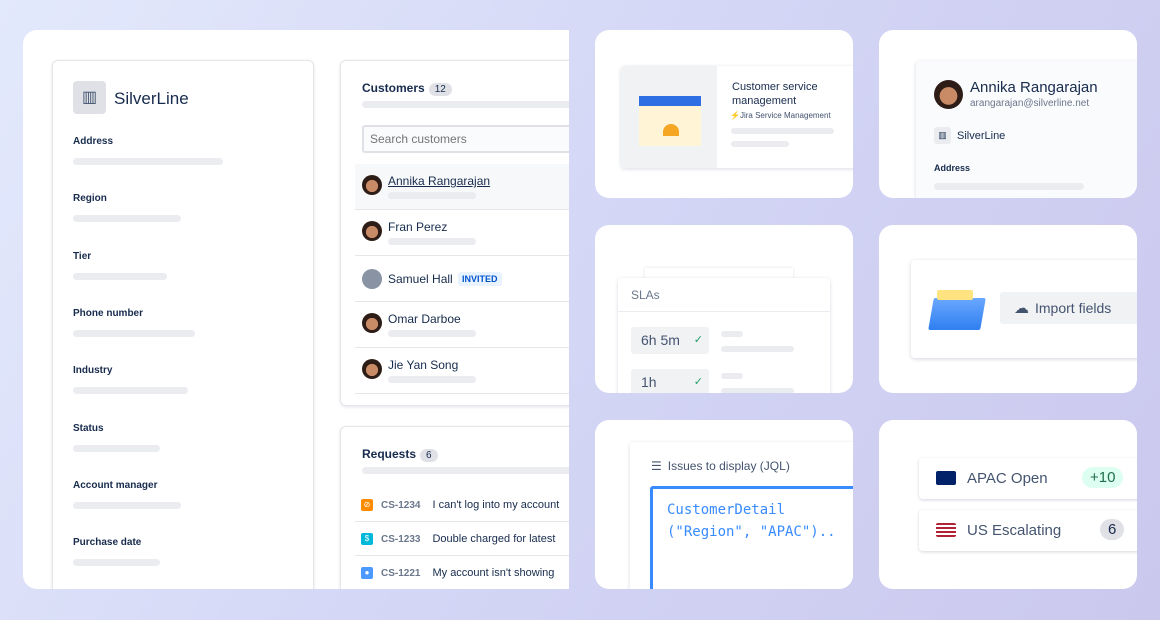  What do you see at coordinates (93, 141) in the screenshot?
I see `field-label: Address` at bounding box center [93, 141].